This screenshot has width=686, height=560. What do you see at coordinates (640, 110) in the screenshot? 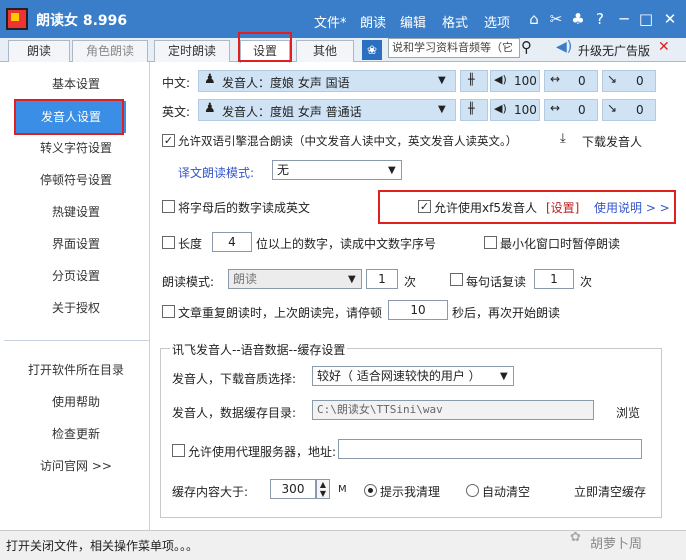
I see `en-pitch-value: 0` at bounding box center [640, 110].